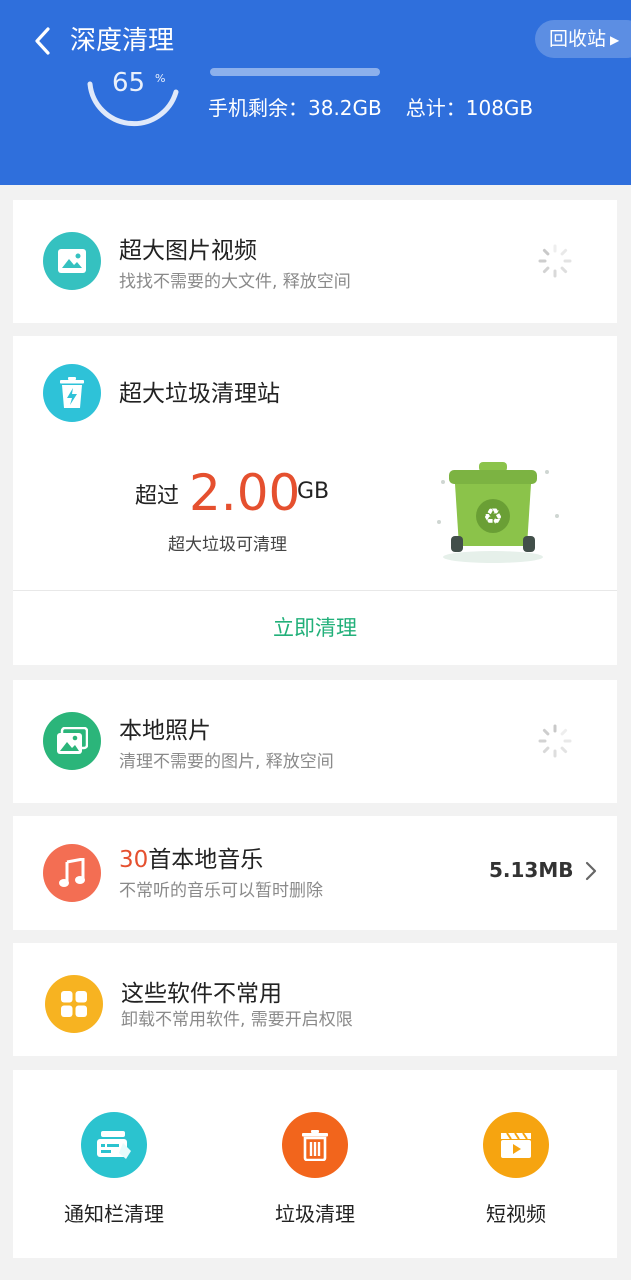  What do you see at coordinates (315, 628) in the screenshot?
I see `clean-now-button: 立即清理` at bounding box center [315, 628].